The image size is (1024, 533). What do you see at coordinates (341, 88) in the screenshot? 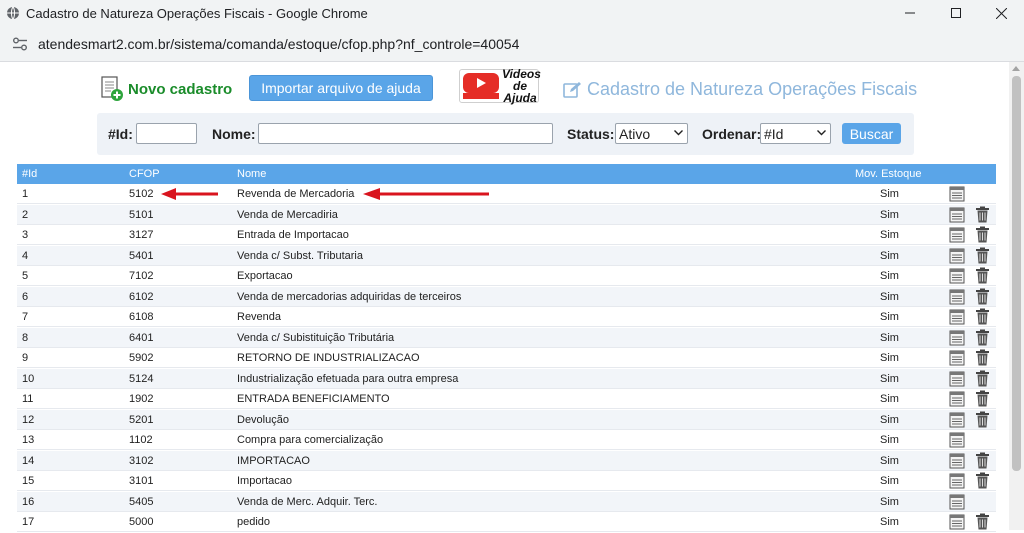
I see `importar-arquivo-button: Importar arquivo de ajuda` at bounding box center [341, 88].